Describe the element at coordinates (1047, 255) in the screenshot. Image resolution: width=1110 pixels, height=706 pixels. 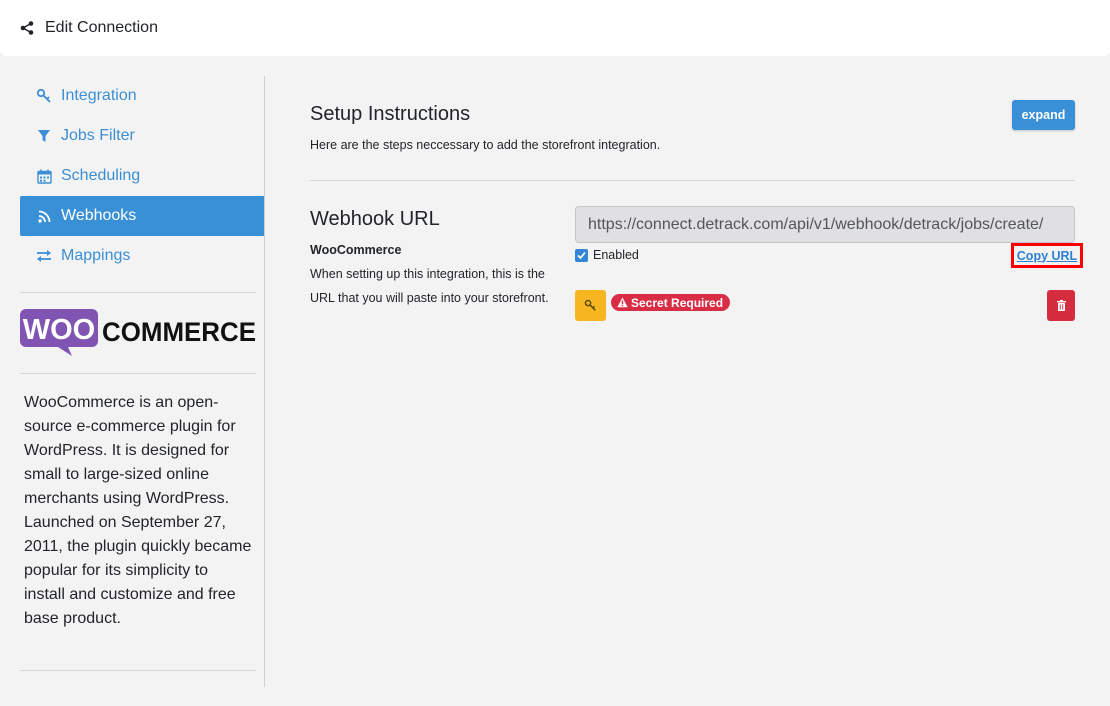
I see `copy-url-link: Copy URL` at that location.